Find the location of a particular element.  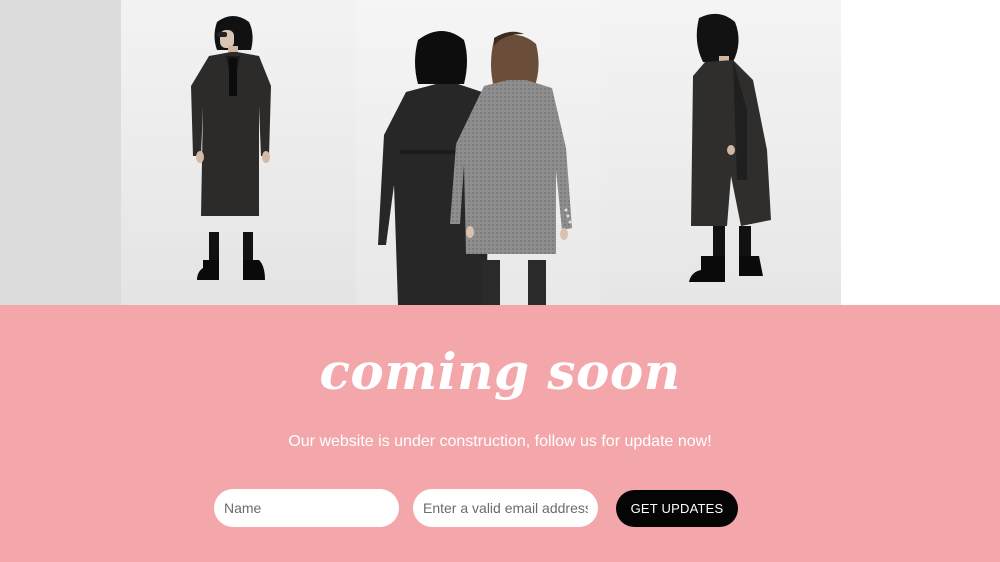

gallery-right-filler is located at coordinates (920, 152).